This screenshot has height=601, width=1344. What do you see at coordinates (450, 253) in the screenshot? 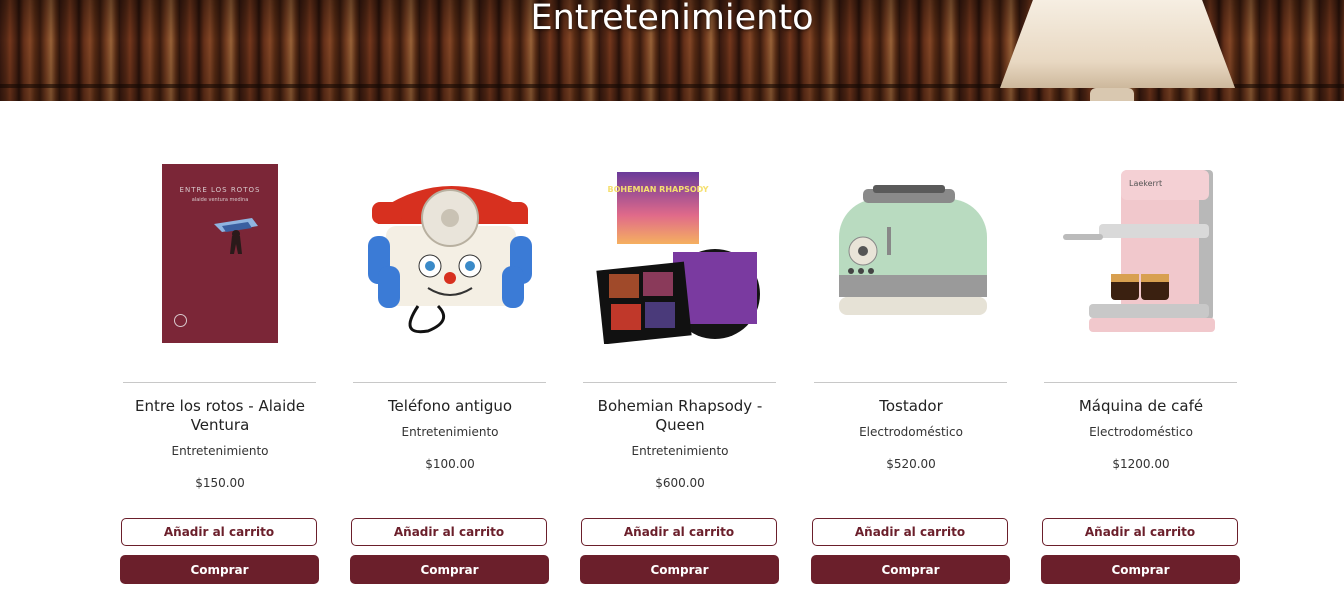
I see `toy-phone-image` at bounding box center [450, 253].